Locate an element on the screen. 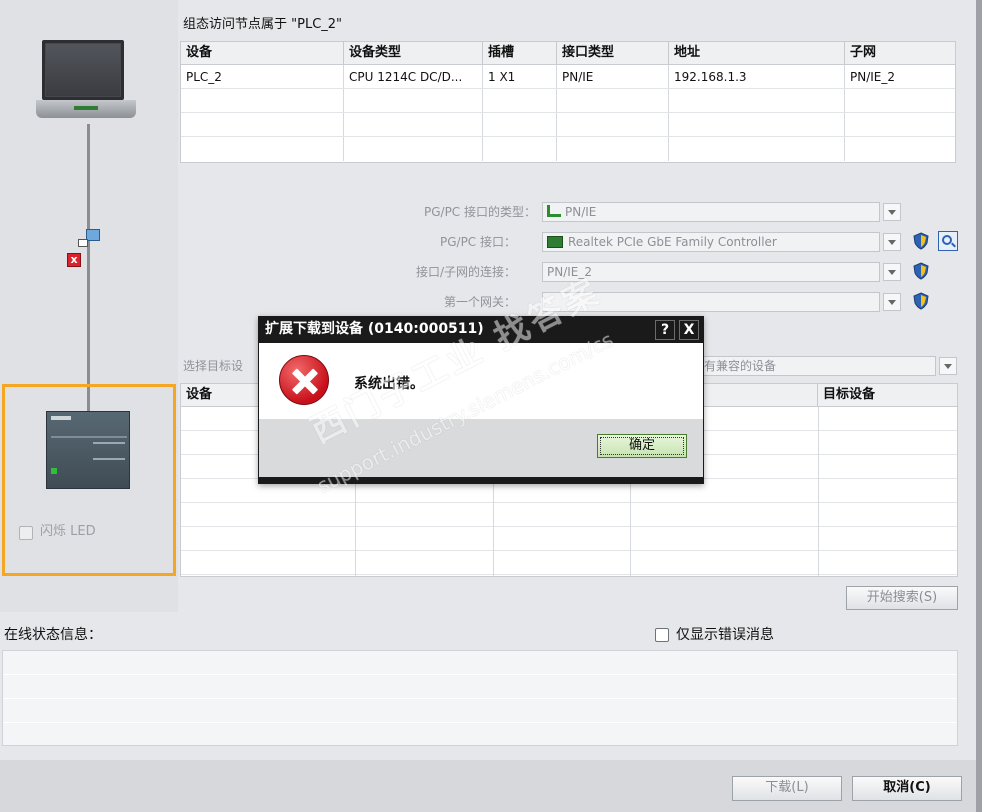  interface-label: PG/PC 接口： is located at coordinates (477, 242).